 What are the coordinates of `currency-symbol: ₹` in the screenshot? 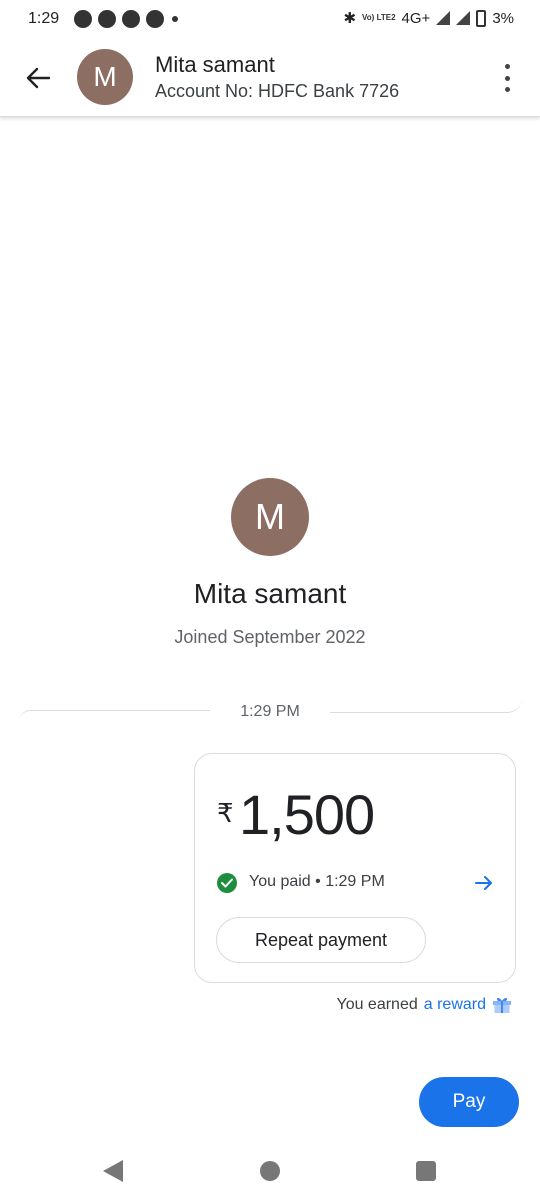 It's located at (225, 813).